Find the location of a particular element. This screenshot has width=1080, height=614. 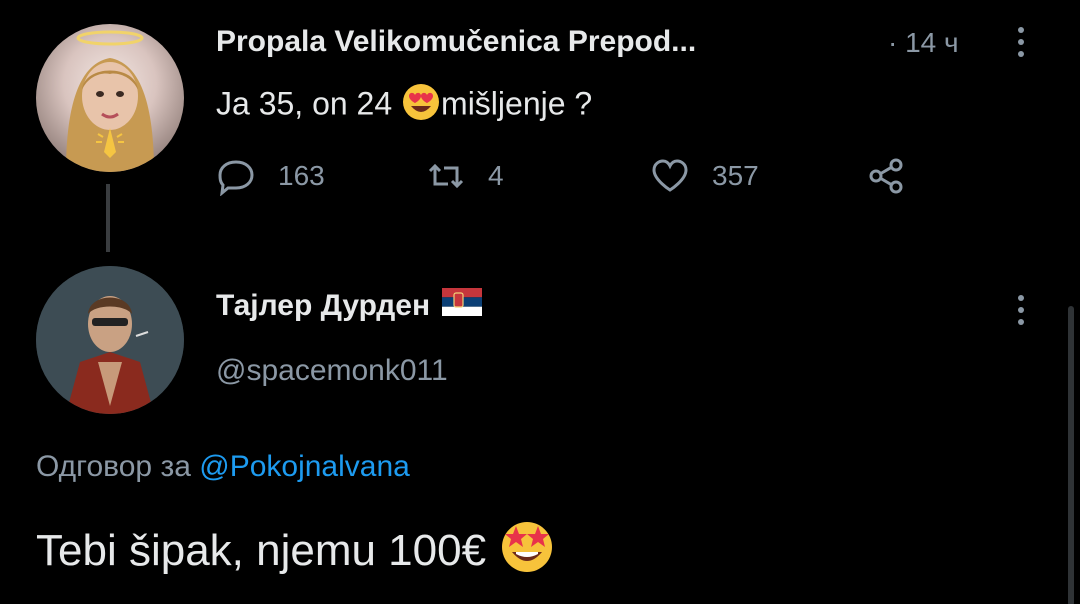

reply-icon is located at coordinates (236, 178).